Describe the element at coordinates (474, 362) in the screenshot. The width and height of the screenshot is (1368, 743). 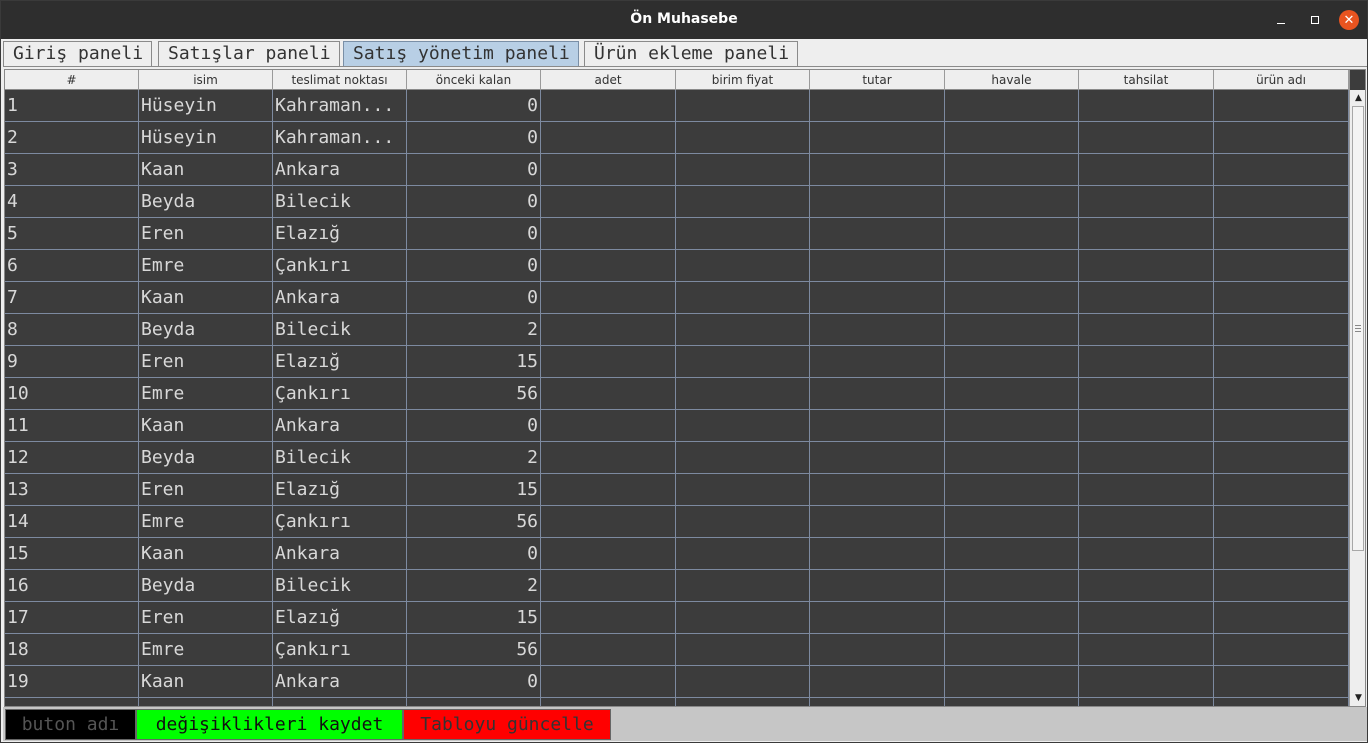
I see `table-cell: 15` at that location.